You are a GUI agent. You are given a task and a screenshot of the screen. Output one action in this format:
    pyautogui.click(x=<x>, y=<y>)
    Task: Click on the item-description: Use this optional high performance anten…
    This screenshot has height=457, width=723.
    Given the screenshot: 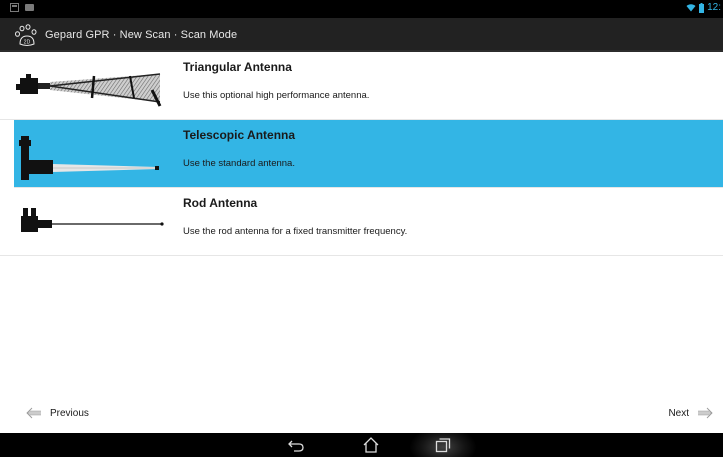 What is the action you would take?
    pyautogui.click(x=276, y=95)
    